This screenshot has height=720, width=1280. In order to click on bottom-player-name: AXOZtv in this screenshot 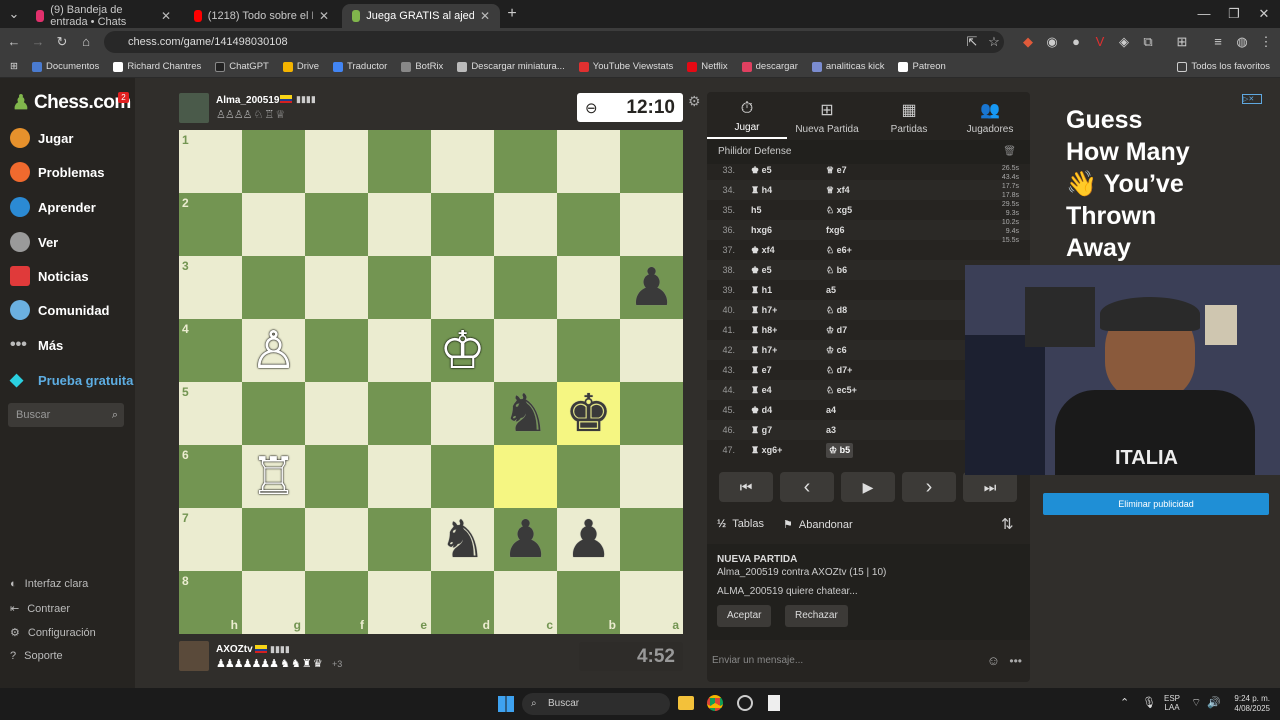, I will do `click(234, 649)`.